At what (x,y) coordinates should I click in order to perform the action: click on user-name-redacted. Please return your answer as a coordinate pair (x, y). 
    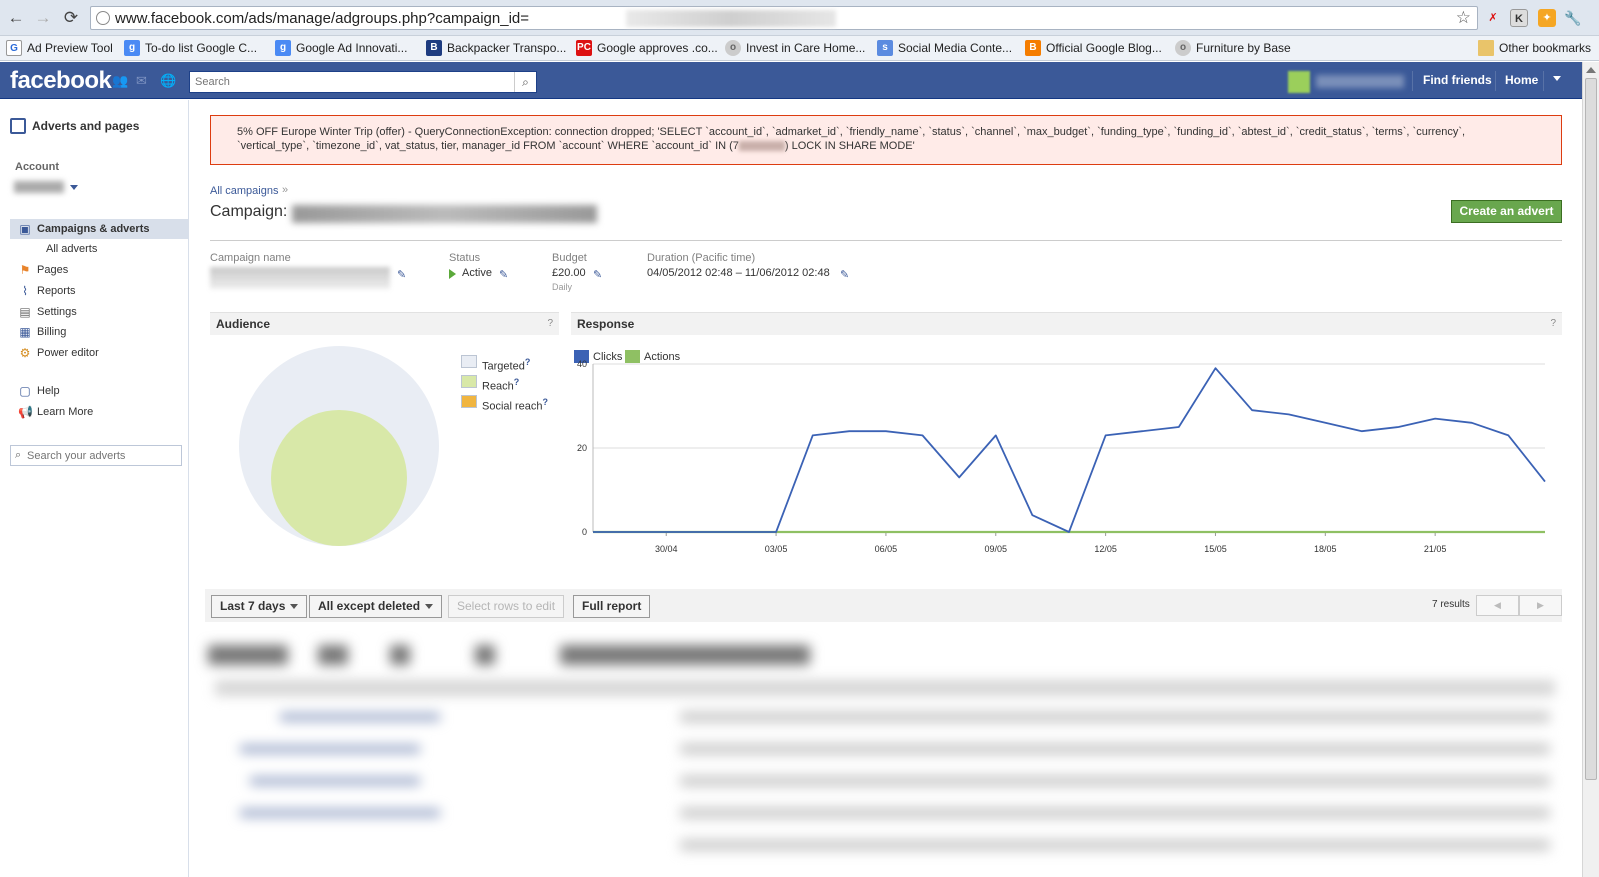
    Looking at the image, I should click on (1360, 81).